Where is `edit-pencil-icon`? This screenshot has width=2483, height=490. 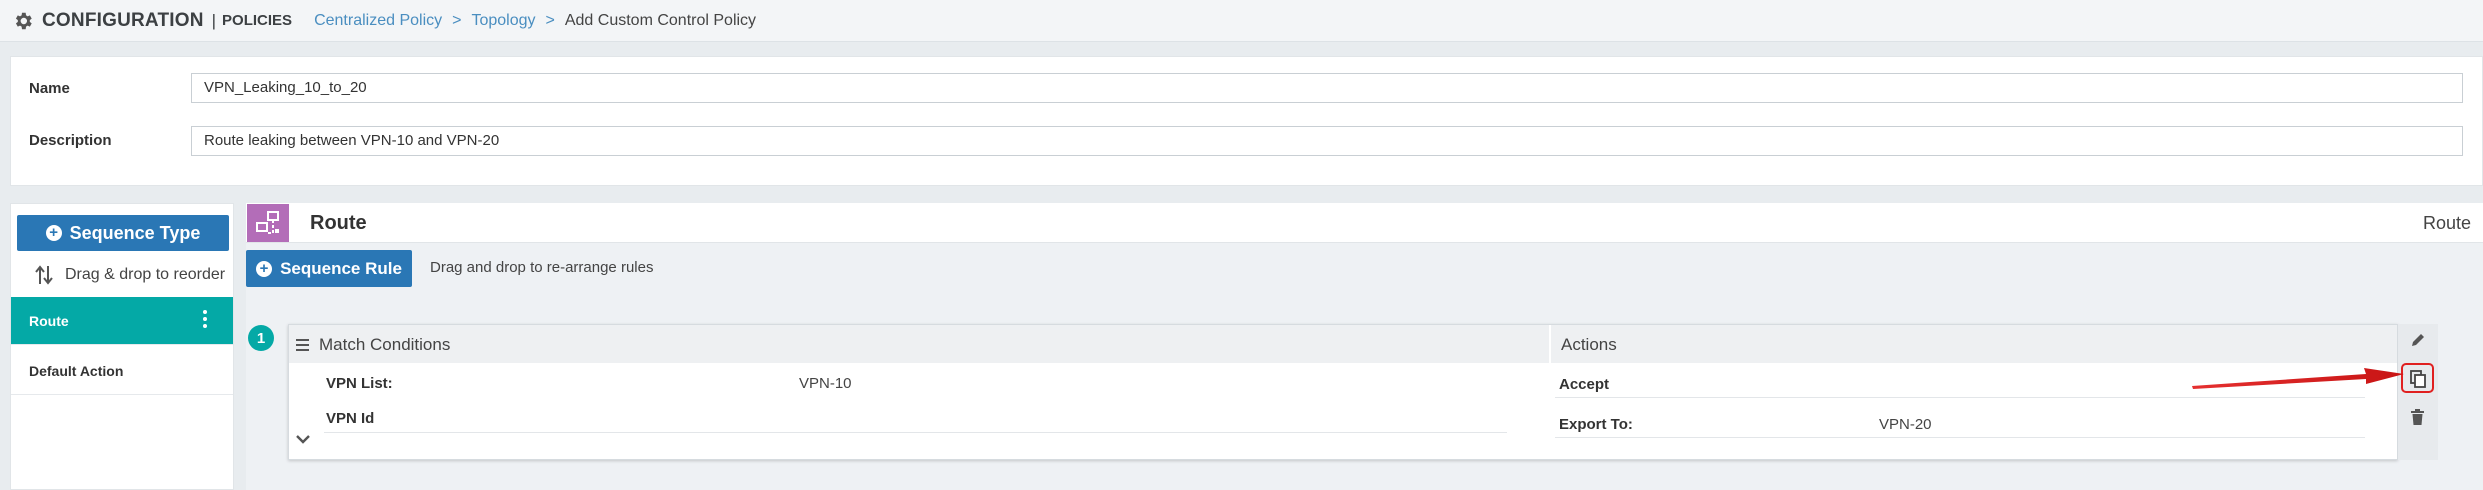
edit-pencil-icon is located at coordinates (2418, 340).